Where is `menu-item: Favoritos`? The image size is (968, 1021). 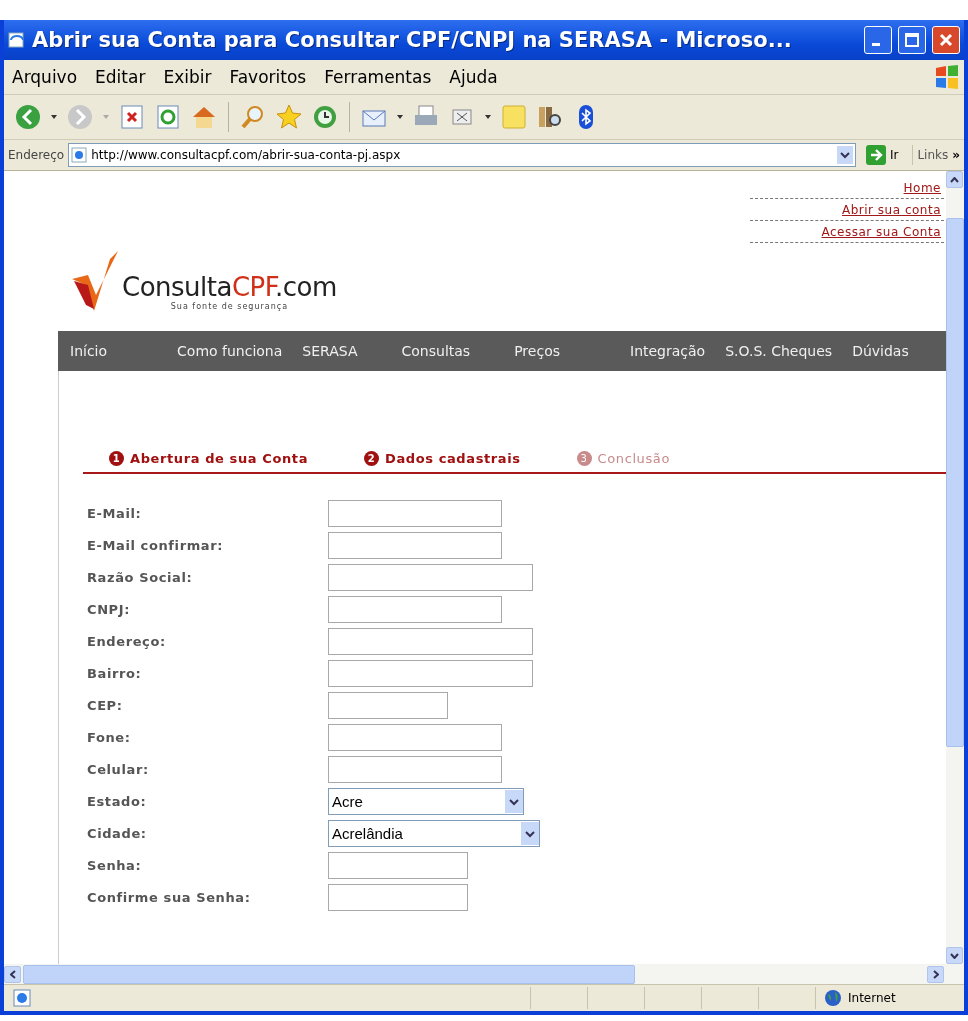 menu-item: Favoritos is located at coordinates (268, 77).